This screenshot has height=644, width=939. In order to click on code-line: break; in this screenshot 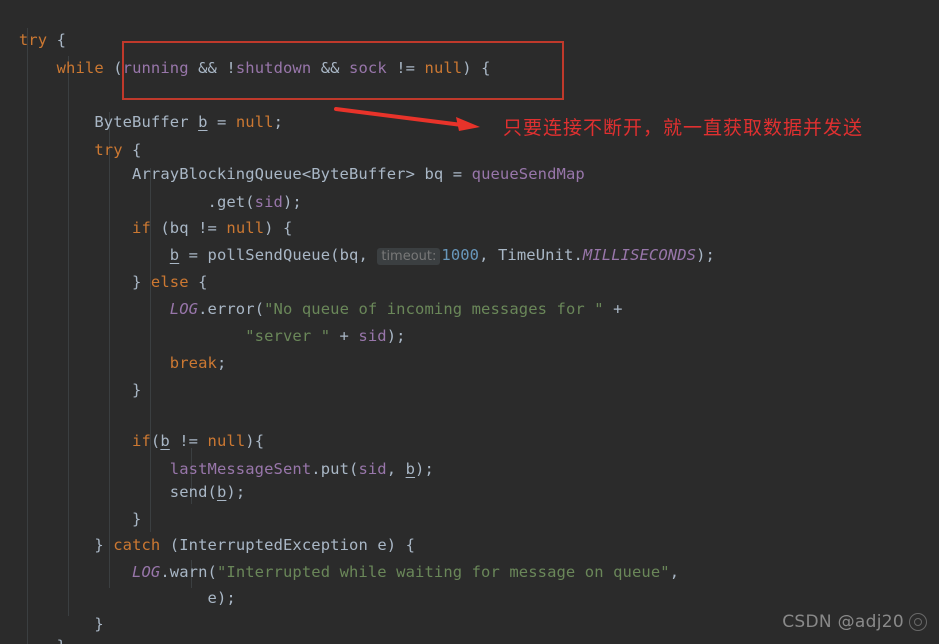, I will do `click(198, 363)`.